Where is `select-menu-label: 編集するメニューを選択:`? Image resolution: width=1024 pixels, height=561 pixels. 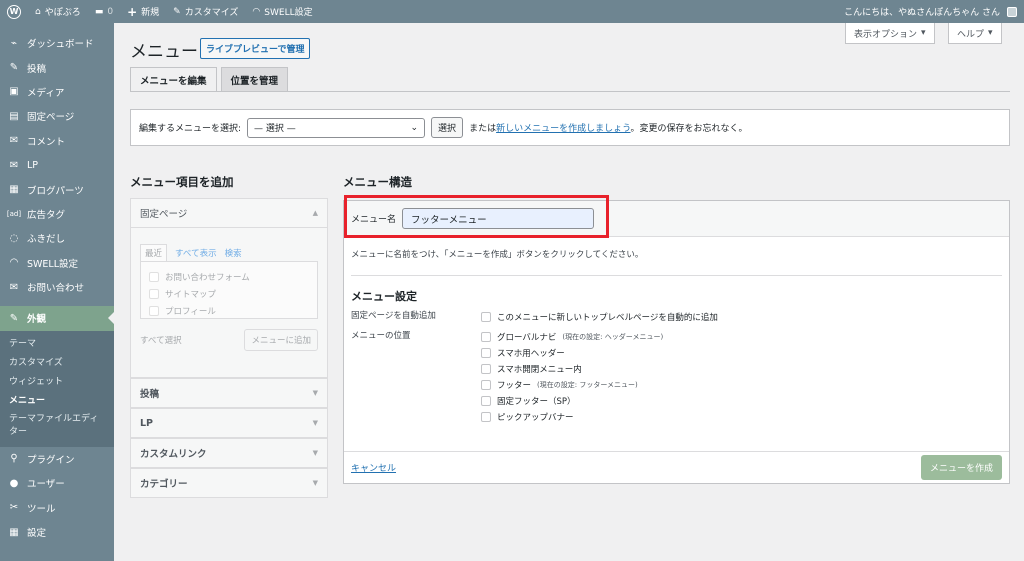 select-menu-label: 編集するメニューを選択: is located at coordinates (190, 129).